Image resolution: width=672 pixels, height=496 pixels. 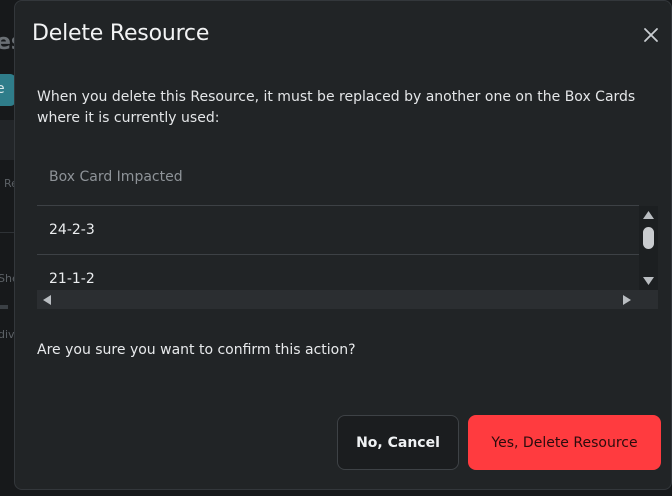 What do you see at coordinates (398, 442) in the screenshot?
I see `cancel-button: No, Cancel` at bounding box center [398, 442].